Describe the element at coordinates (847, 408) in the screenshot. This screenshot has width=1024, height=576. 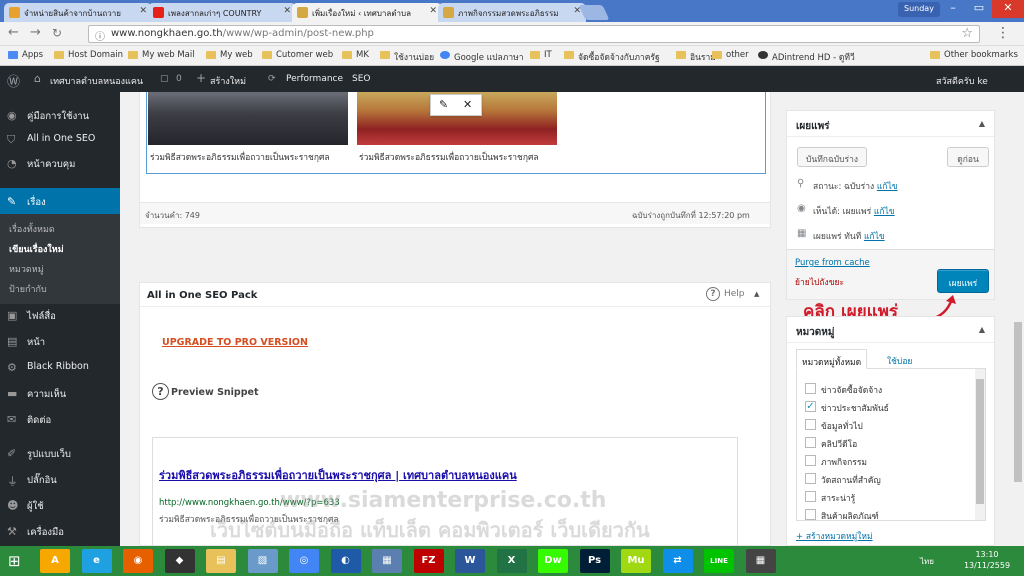
I see `category-item: ✓ ข่าวประชาสัมพันธ์` at that location.